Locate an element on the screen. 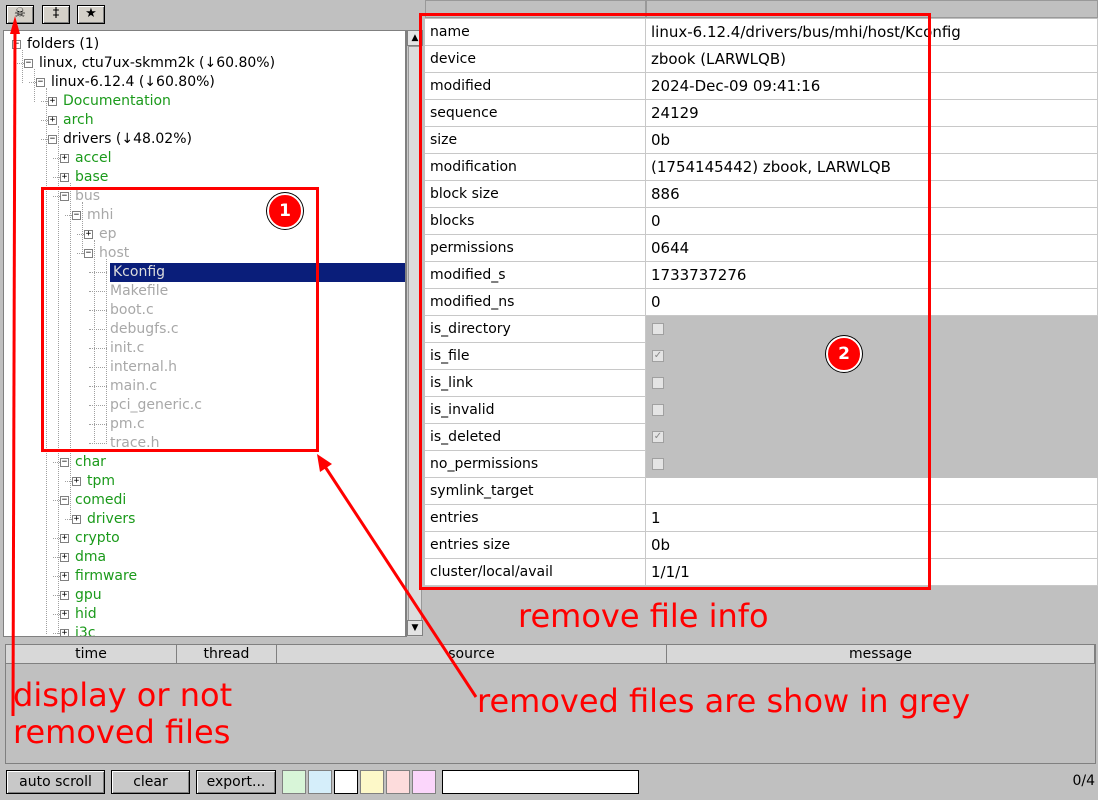 This screenshot has height=800, width=1098. arrowhead-grey-files-icon is located at coordinates (324, 463).